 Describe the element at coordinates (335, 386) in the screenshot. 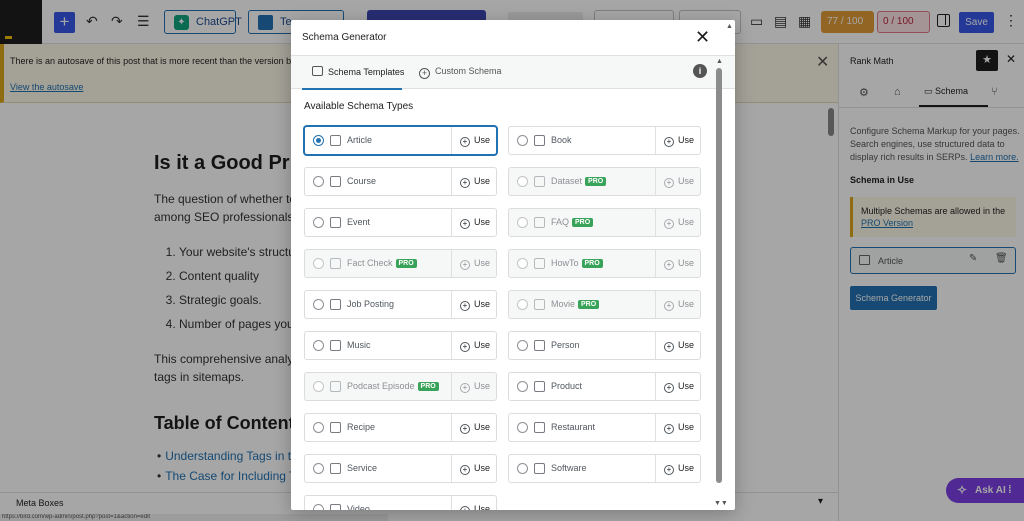

I see `podcast-icon` at that location.